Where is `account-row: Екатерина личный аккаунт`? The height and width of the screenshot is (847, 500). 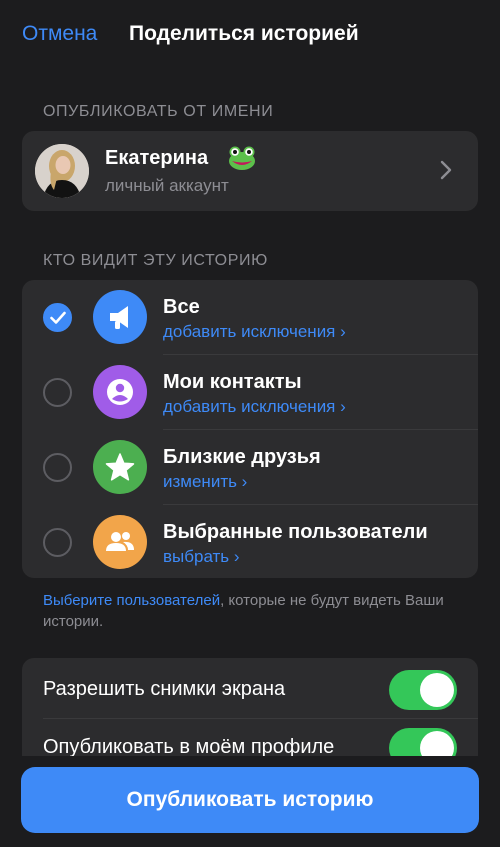 account-row: Екатерина личный аккаунт is located at coordinates (250, 171).